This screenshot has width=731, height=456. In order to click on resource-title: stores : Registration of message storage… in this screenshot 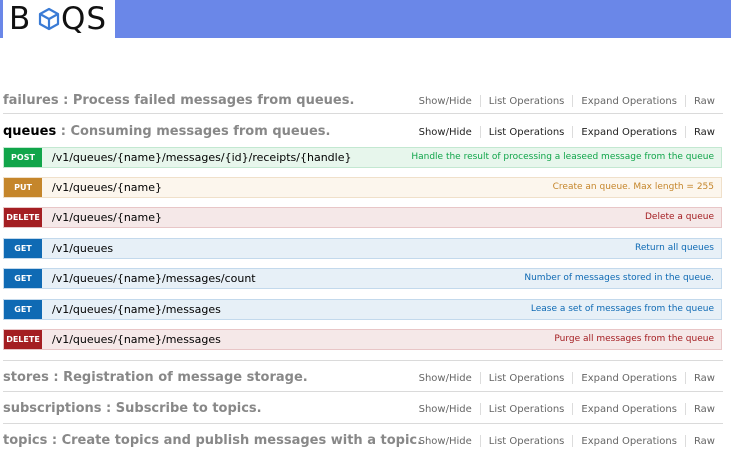, I will do `click(155, 378)`.